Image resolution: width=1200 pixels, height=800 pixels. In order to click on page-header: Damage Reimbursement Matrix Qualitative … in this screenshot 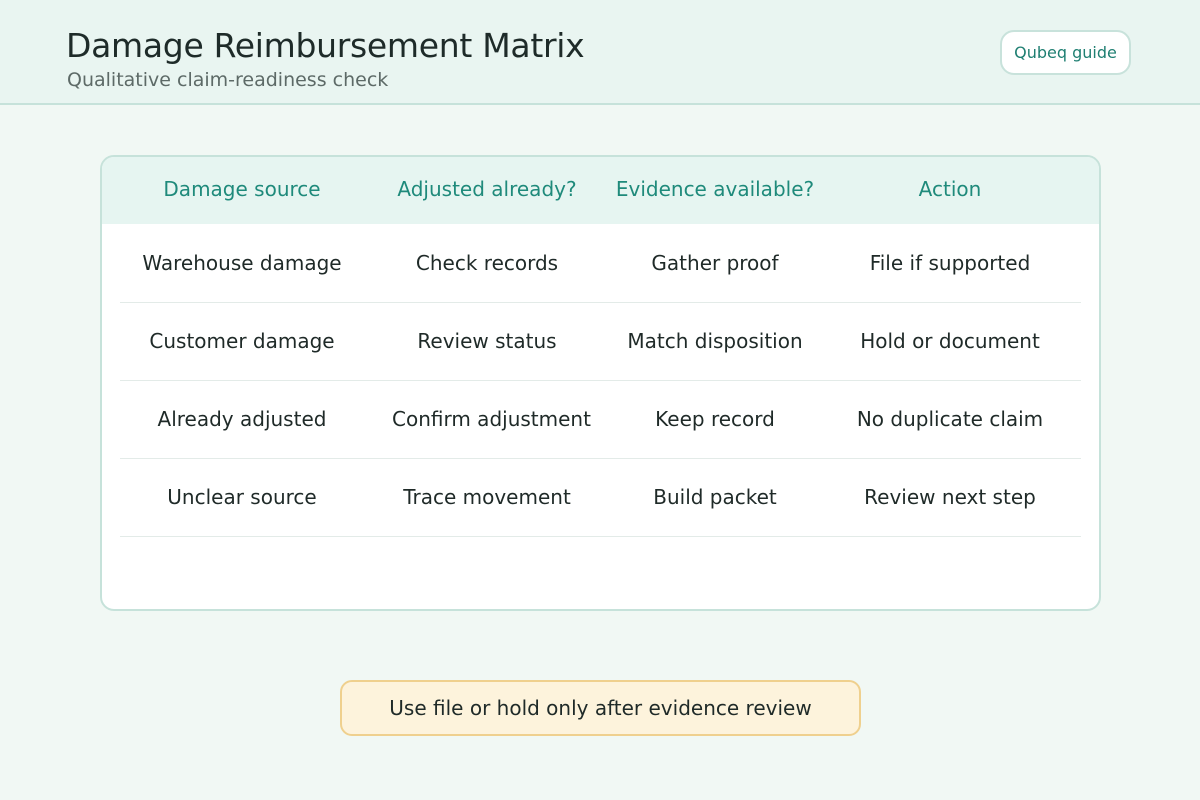, I will do `click(600, 52)`.